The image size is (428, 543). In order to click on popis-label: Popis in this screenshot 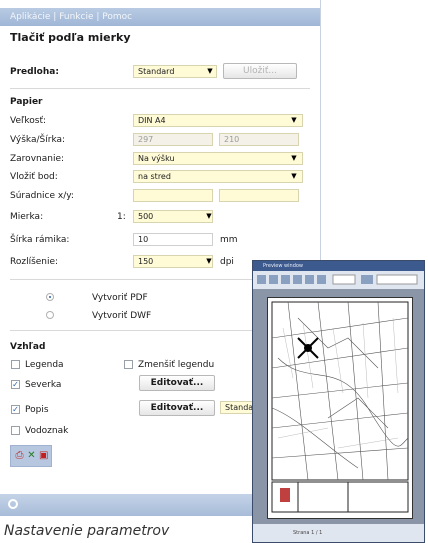, I will do `click(37, 410)`.